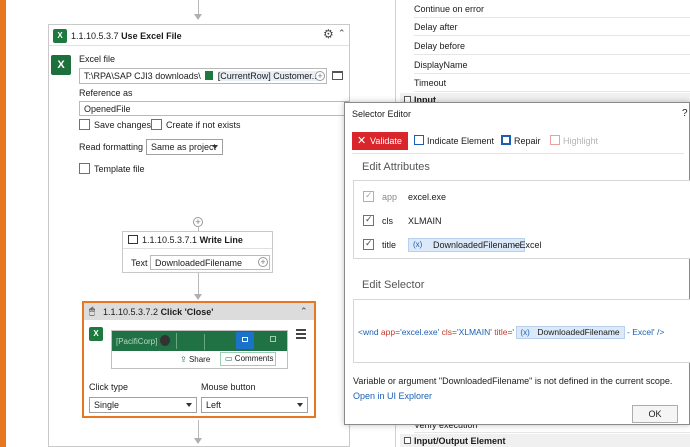 Image resolution: width=690 pixels, height=447 pixels. Describe the element at coordinates (109, 387) in the screenshot. I see `click-type-label: Click type` at that location.